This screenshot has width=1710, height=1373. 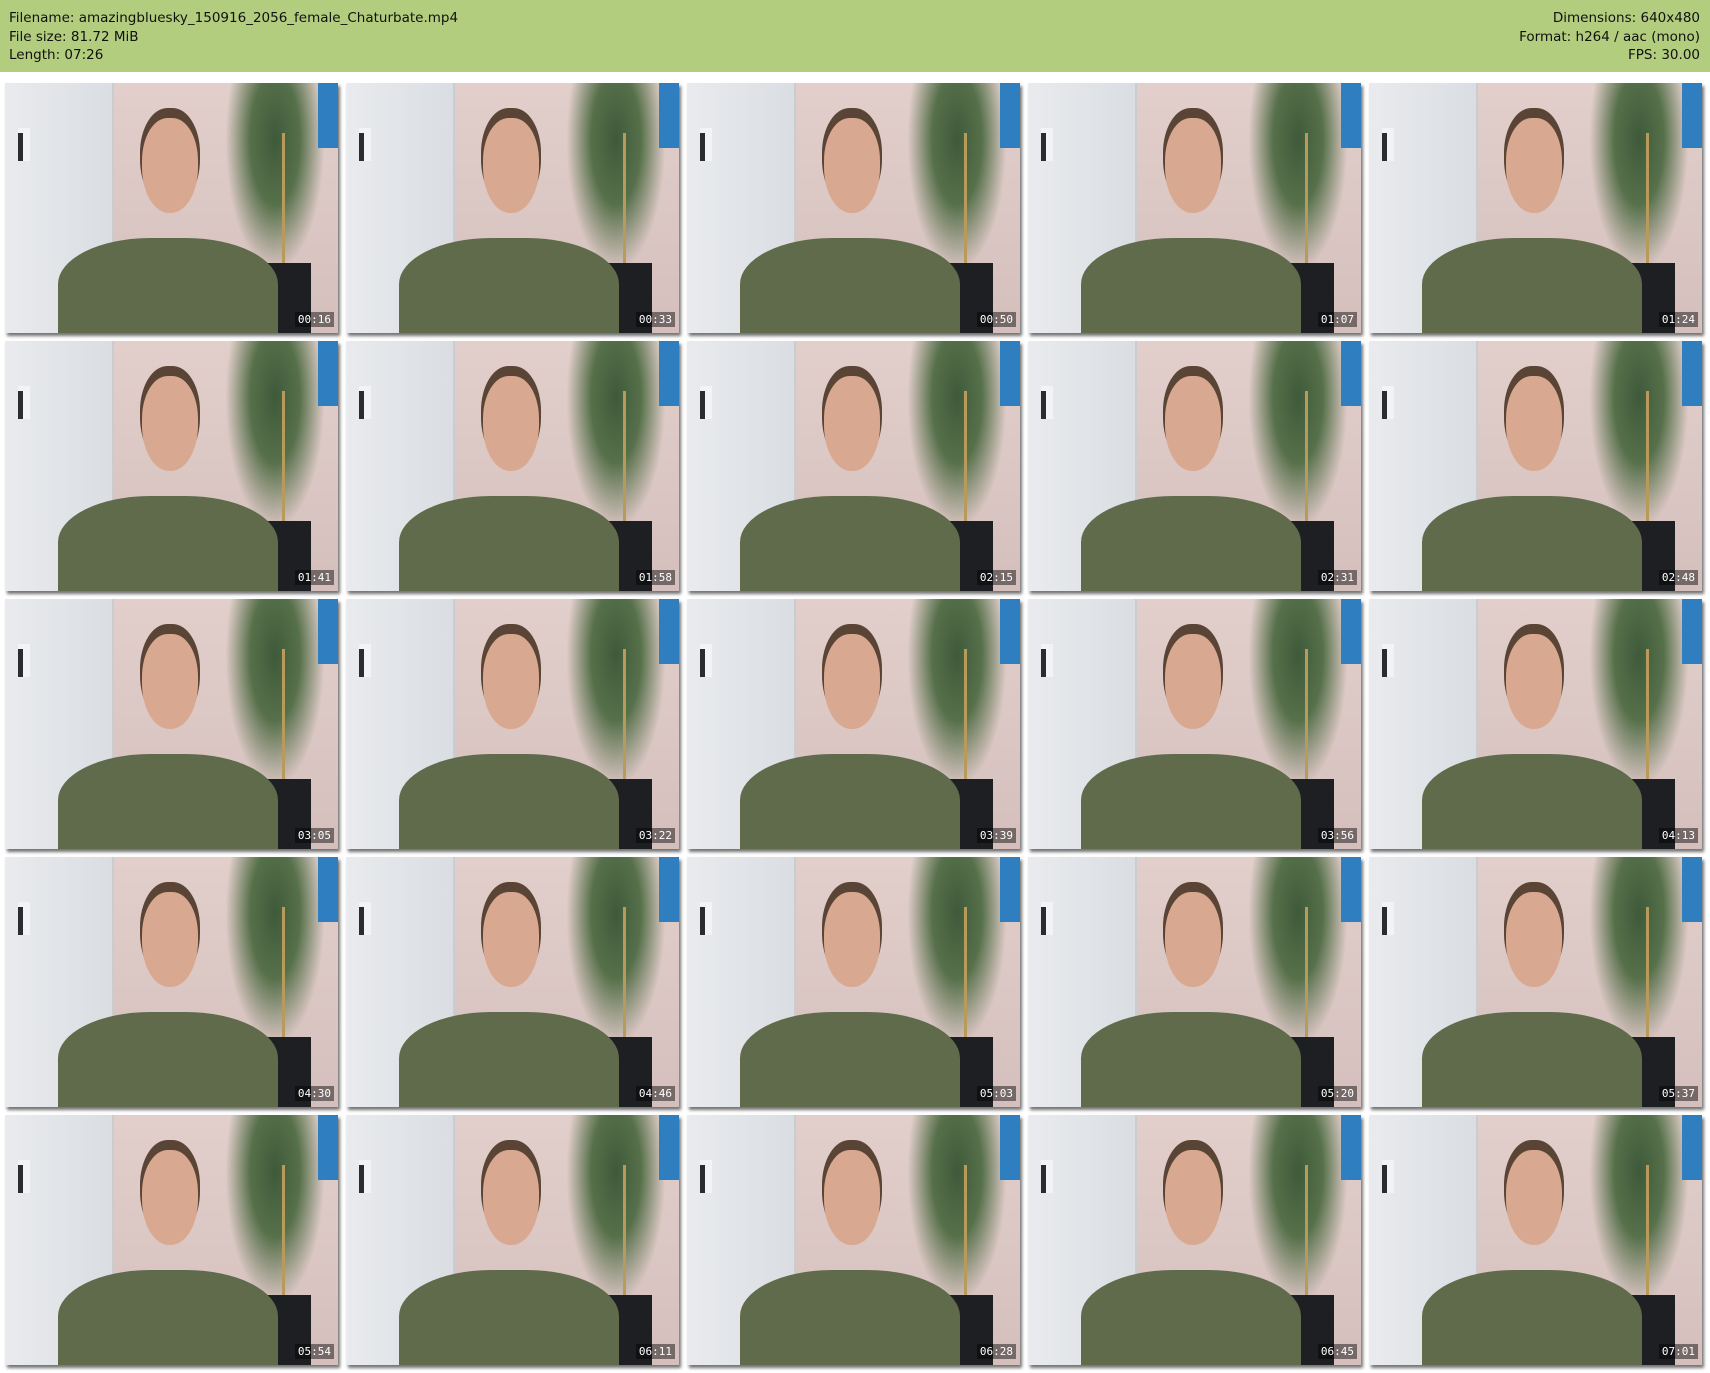 I want to click on timestamp: 01:41, so click(x=314, y=577).